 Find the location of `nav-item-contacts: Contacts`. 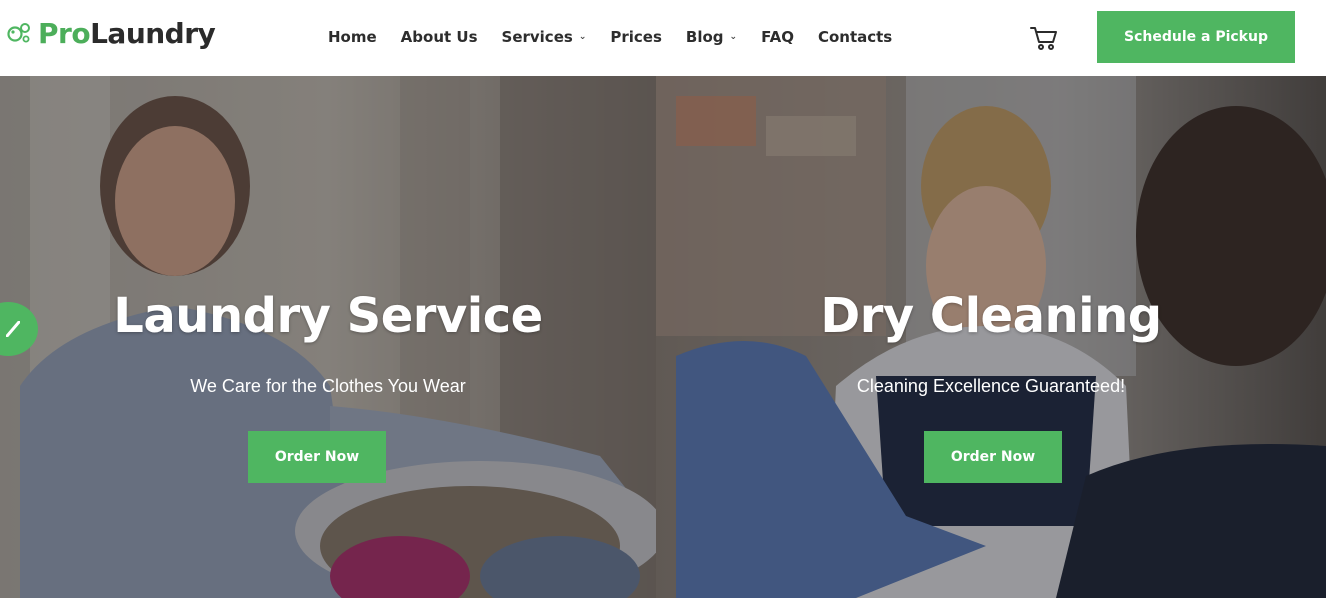

nav-item-contacts: Contacts is located at coordinates (855, 37).